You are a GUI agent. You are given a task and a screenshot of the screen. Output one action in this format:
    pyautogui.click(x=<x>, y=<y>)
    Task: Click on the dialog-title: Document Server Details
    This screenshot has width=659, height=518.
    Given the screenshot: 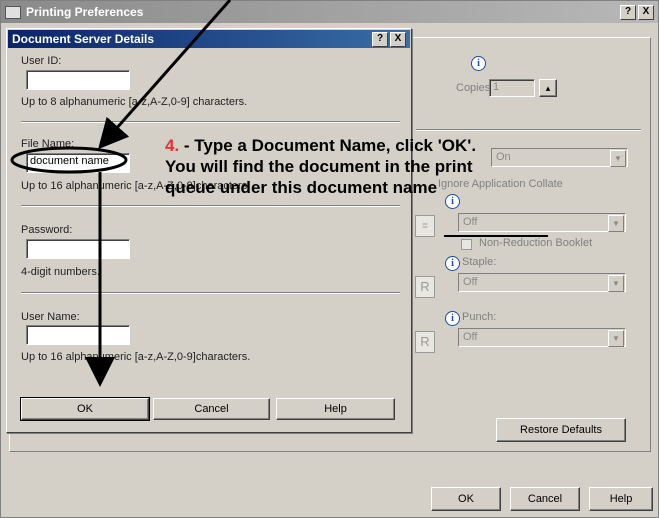 What is the action you would take?
    pyautogui.click(x=83, y=39)
    